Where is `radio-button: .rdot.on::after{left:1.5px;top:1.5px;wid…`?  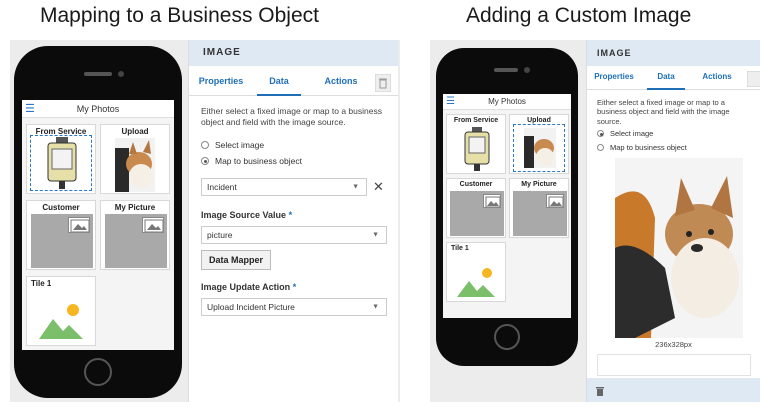
radio-button: .rdot.on::after{left:1.5px;top:1.5px;wid… is located at coordinates (205, 161).